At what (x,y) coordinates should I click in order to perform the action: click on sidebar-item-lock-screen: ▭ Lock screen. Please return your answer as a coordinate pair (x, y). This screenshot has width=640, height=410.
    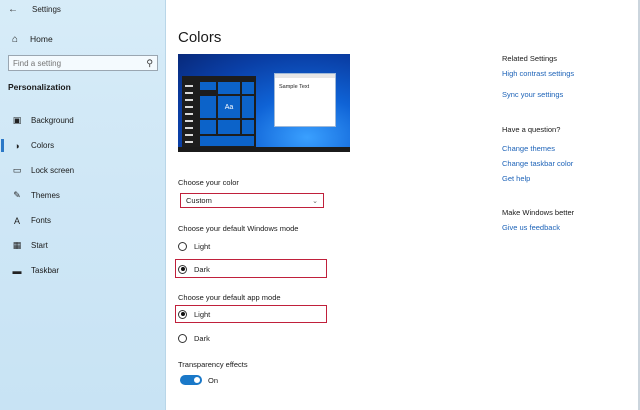
    Looking at the image, I should click on (83, 170).